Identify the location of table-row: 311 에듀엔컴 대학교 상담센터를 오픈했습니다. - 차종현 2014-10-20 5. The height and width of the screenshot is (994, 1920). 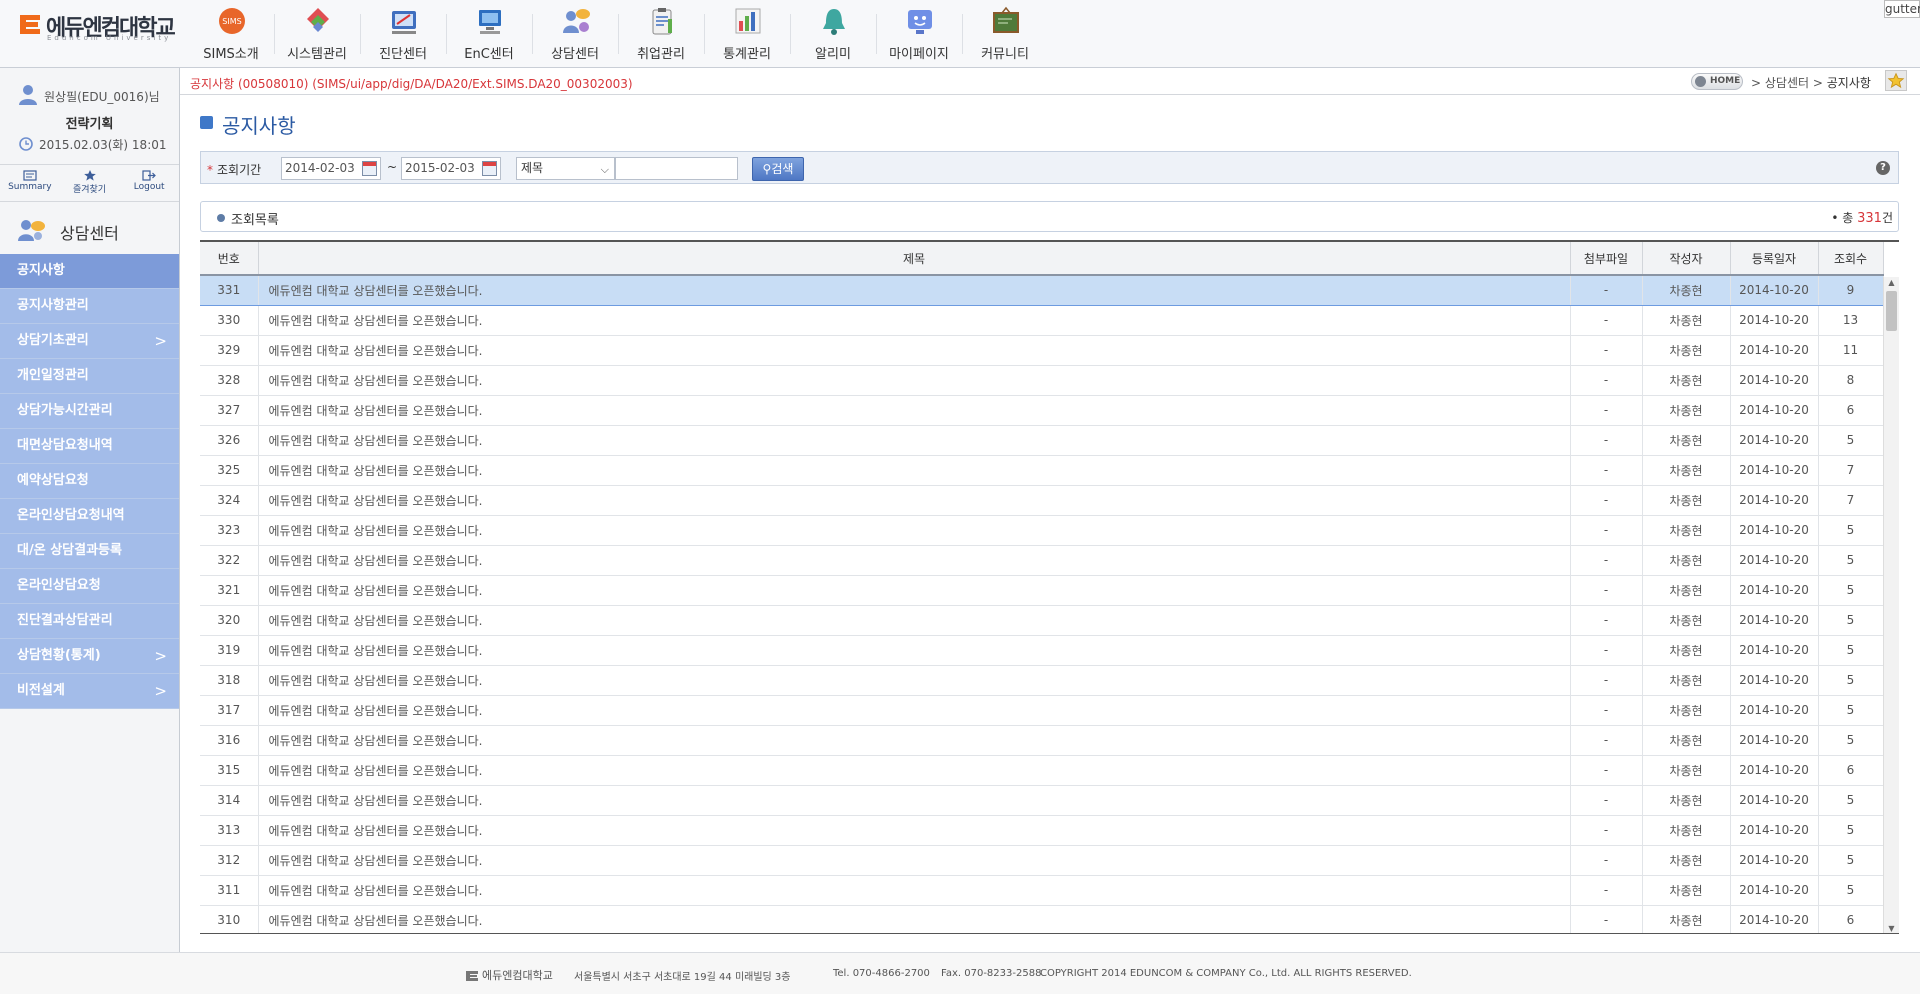
(1042, 890).